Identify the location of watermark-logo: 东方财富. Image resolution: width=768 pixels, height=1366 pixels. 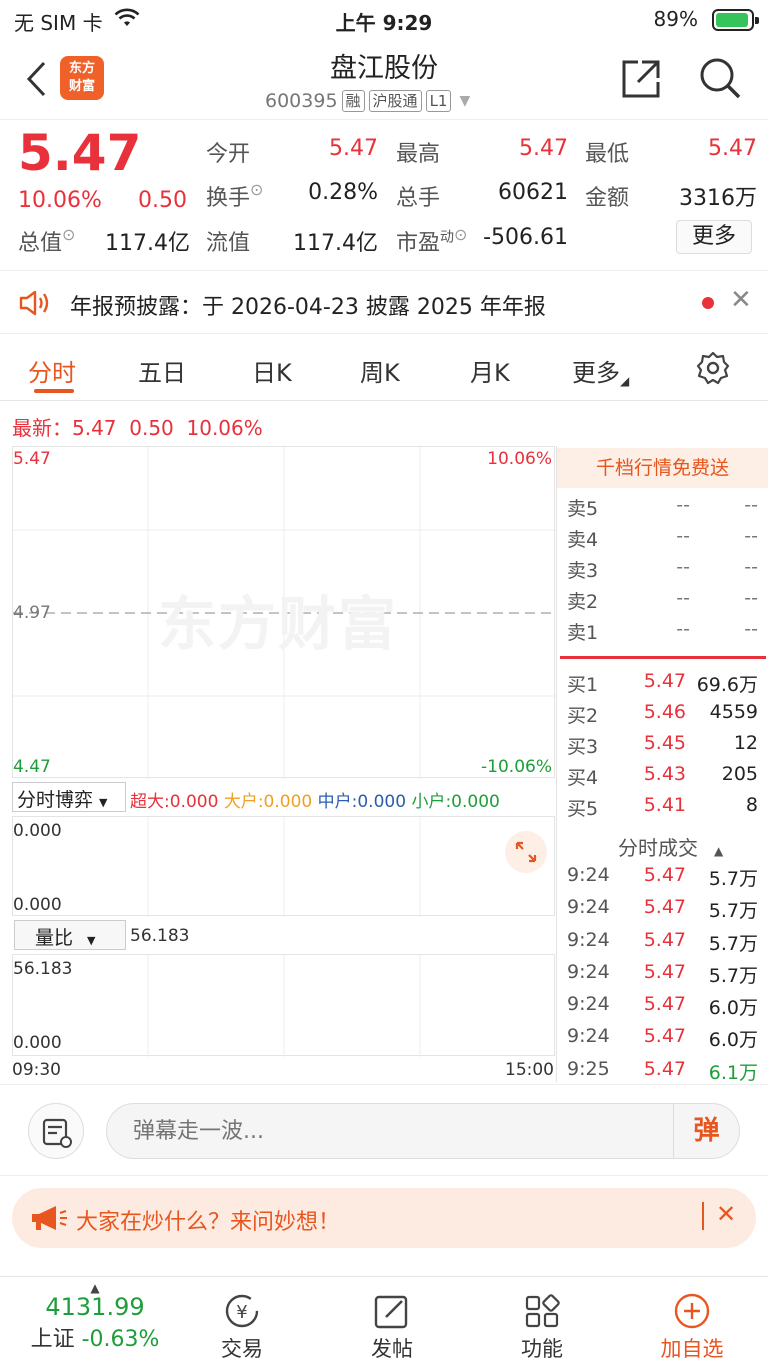
(278, 624).